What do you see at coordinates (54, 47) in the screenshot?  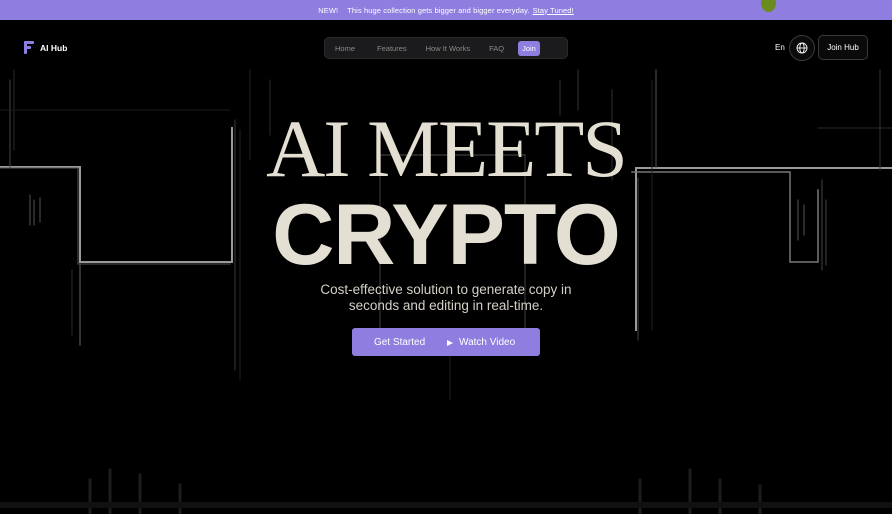 I see `logo-text: AI Hub` at bounding box center [54, 47].